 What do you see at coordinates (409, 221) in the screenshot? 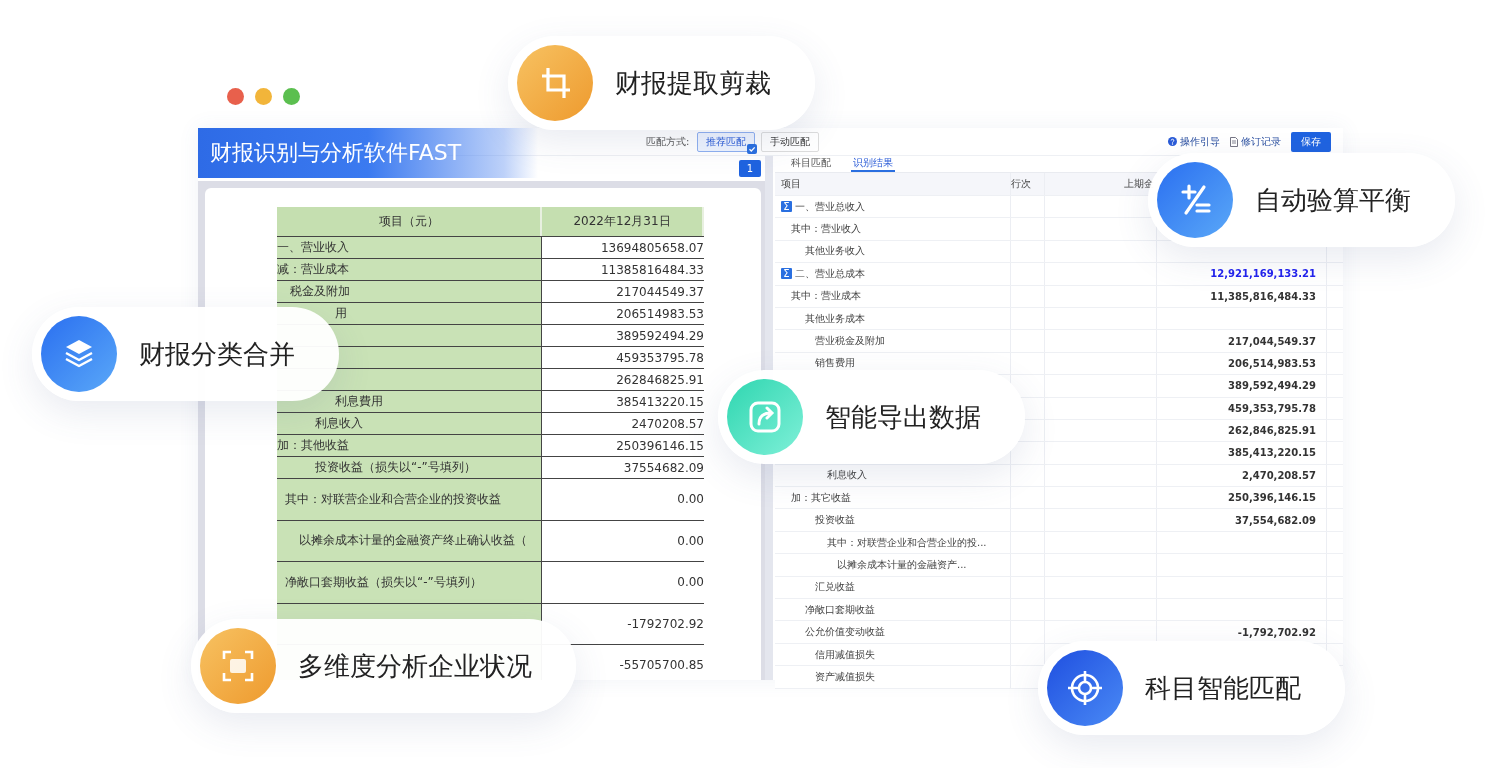
I see `column-header: 项目（元）` at bounding box center [409, 221].